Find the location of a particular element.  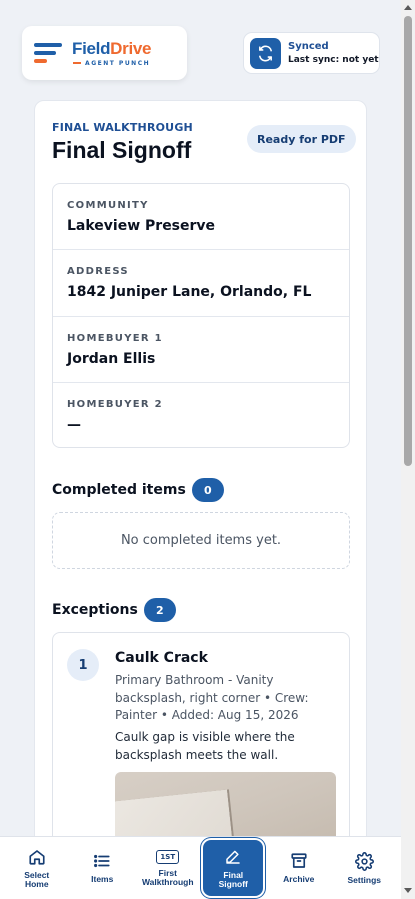

sync-status-button: Synced Last sync: not yet is located at coordinates (311, 53).